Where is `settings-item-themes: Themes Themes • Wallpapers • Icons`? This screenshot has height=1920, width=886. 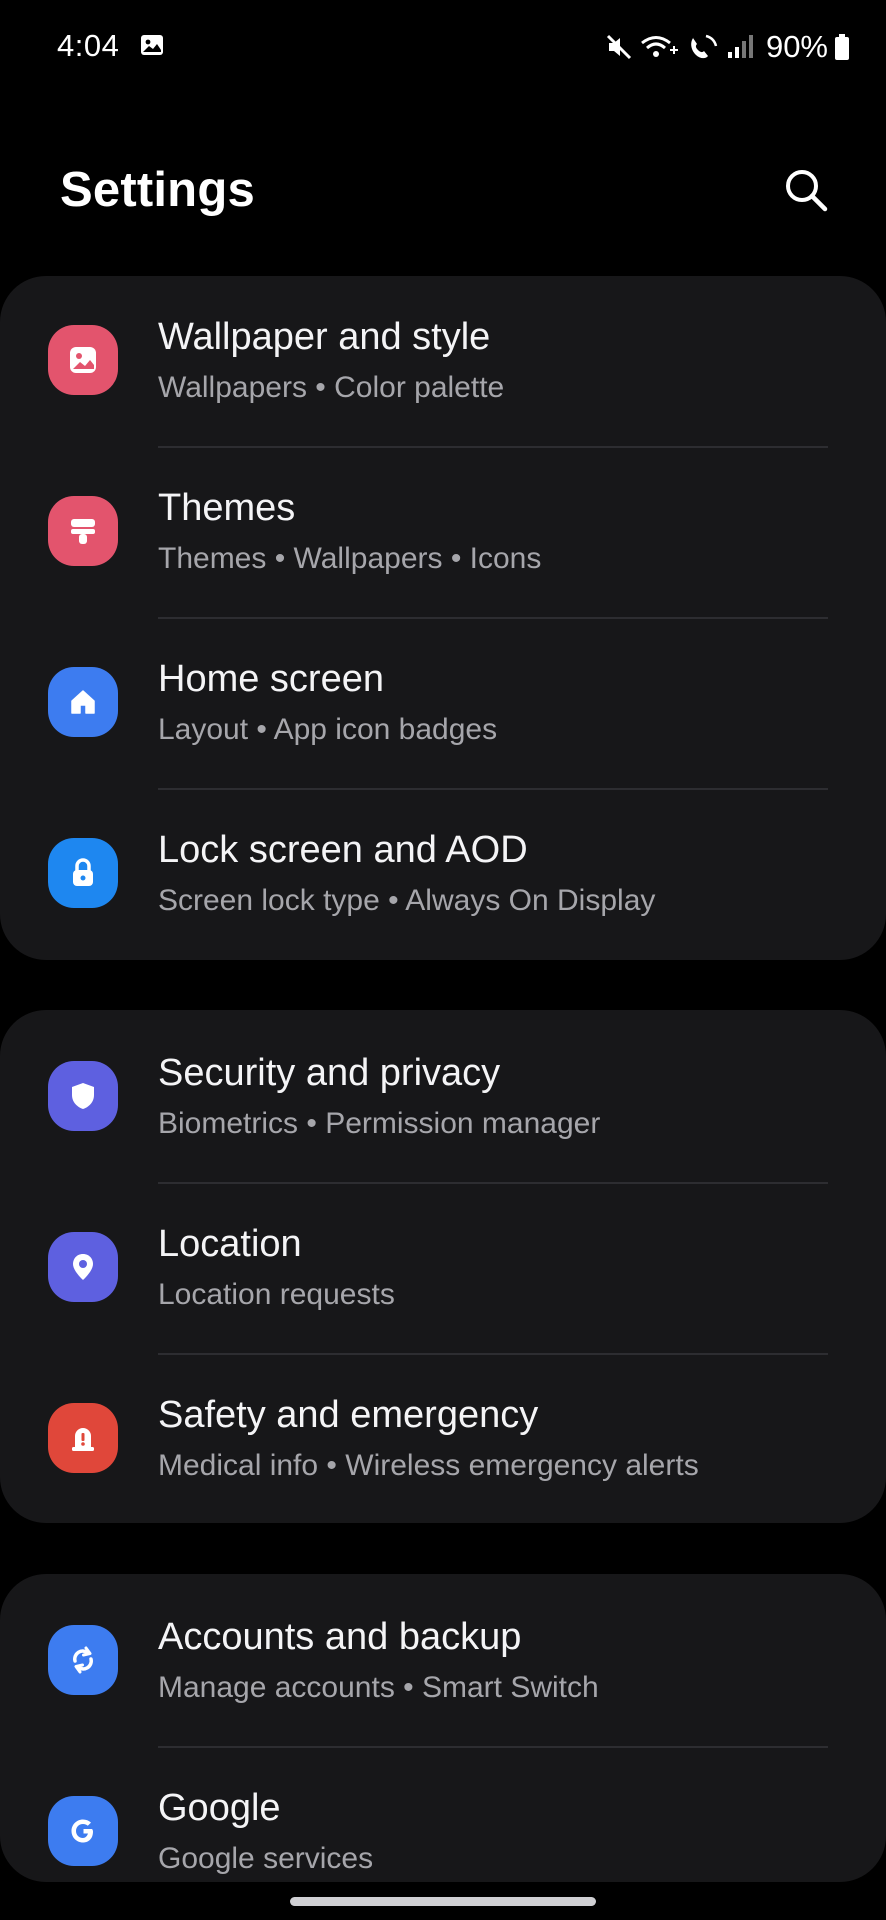 settings-item-themes: Themes Themes • Wallpapers • Icons is located at coordinates (443, 532).